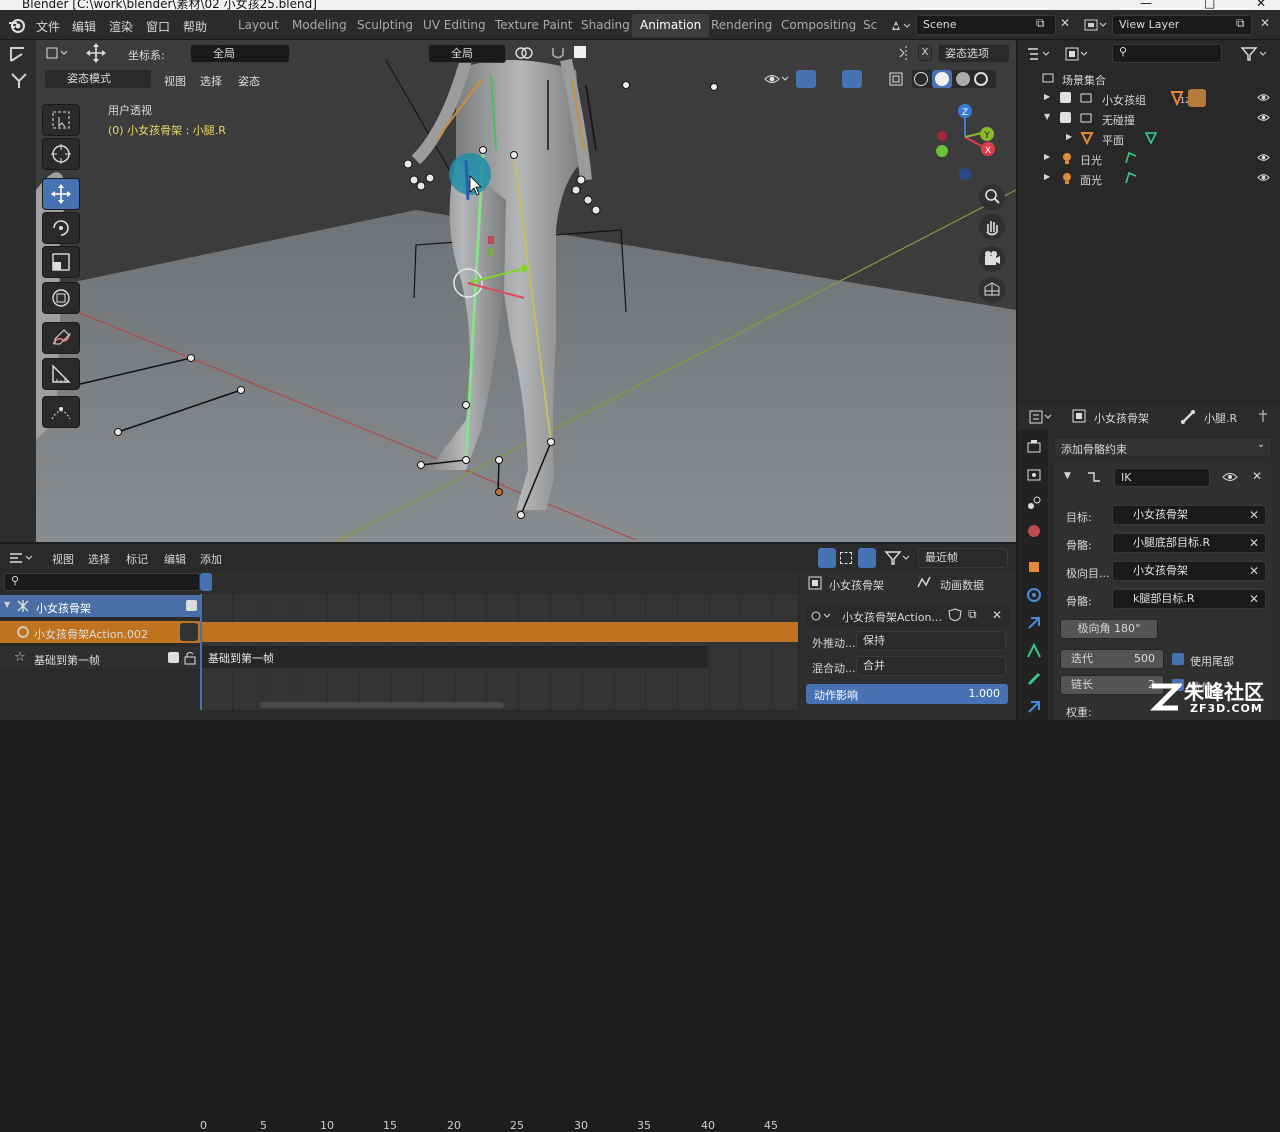  What do you see at coordinates (258, 25) in the screenshot?
I see `tab-layout: Layout` at bounding box center [258, 25].